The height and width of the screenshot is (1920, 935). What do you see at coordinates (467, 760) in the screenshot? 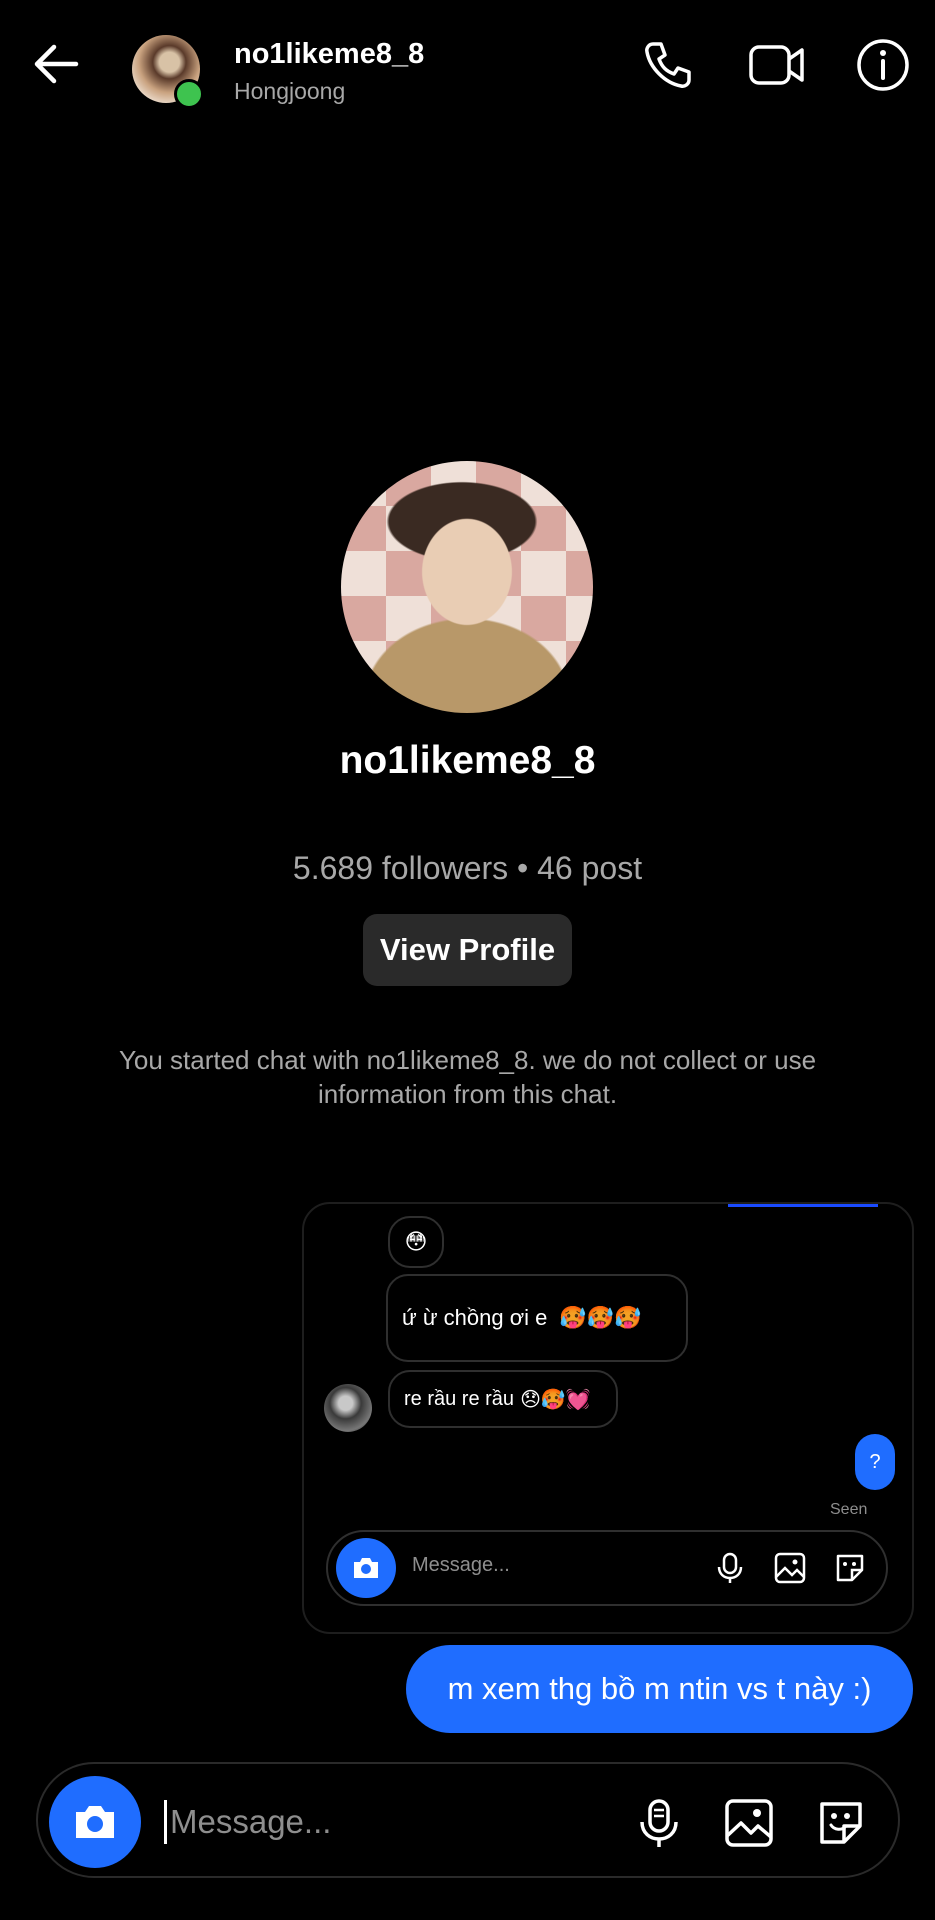
I see `profile-username: no1likeme8_8` at bounding box center [467, 760].